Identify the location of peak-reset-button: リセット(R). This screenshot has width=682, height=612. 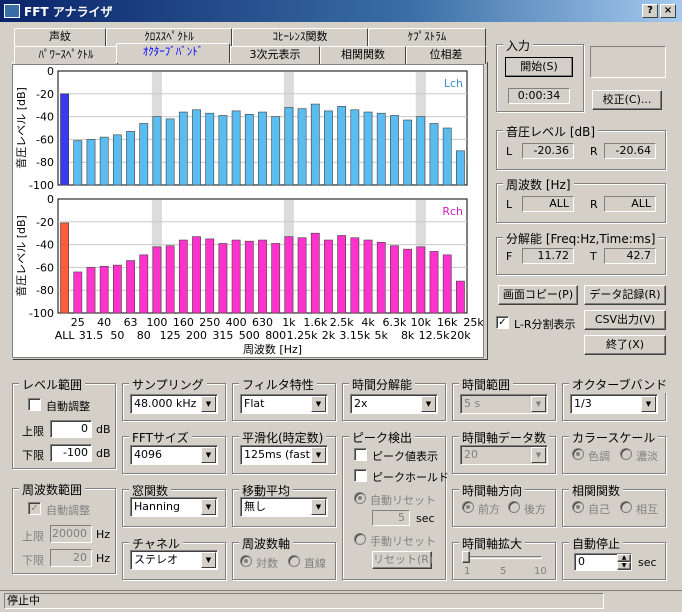
(402, 560).